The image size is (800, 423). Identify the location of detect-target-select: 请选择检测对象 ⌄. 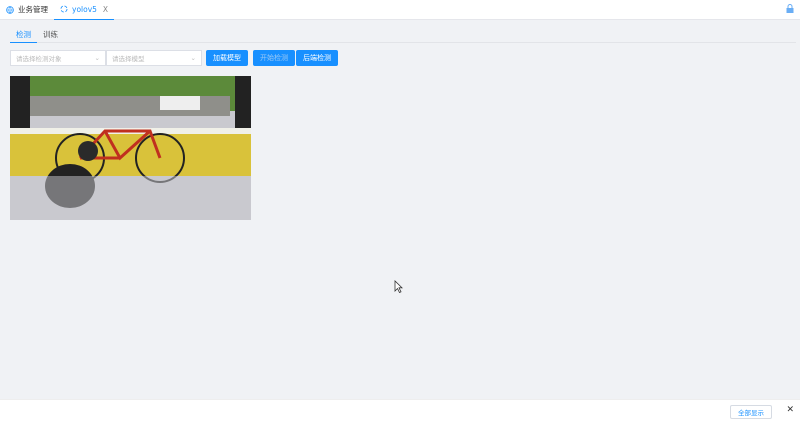
(58, 58).